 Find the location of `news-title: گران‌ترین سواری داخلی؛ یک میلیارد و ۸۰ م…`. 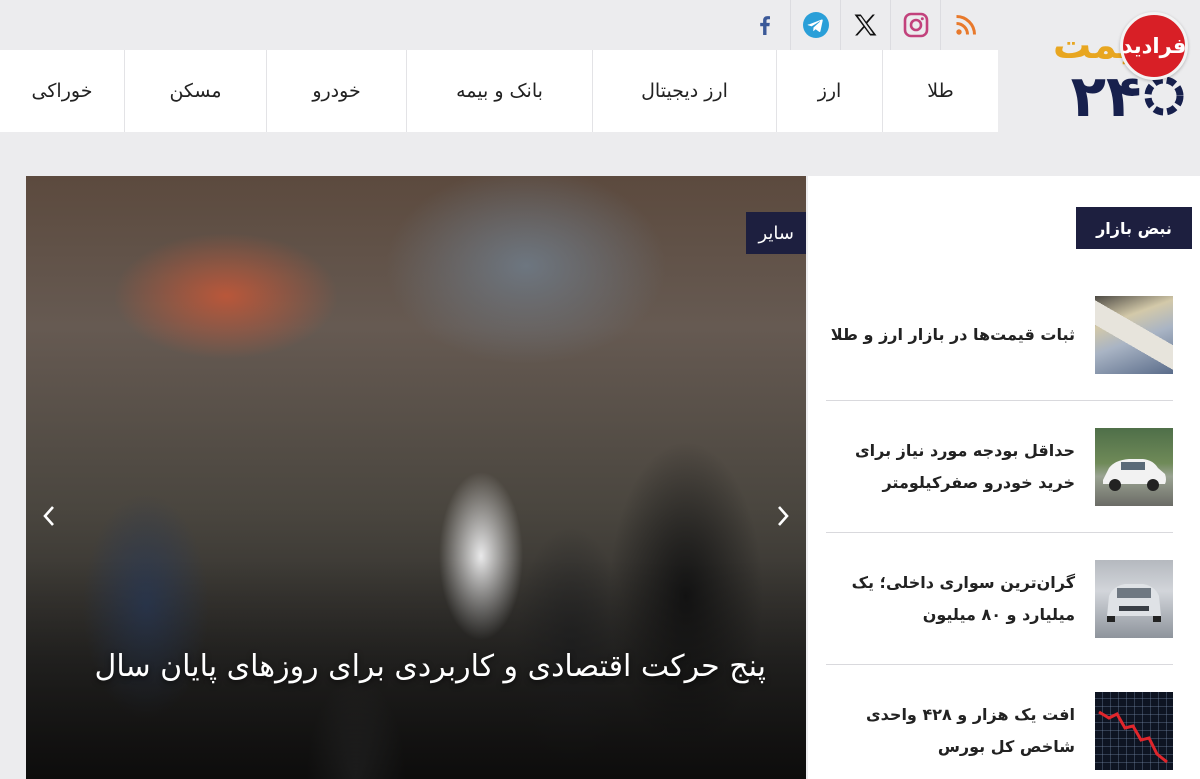

news-title: گران‌ترین سواری داخلی؛ یک میلیارد و ۸۰ م… is located at coordinates (950, 599).